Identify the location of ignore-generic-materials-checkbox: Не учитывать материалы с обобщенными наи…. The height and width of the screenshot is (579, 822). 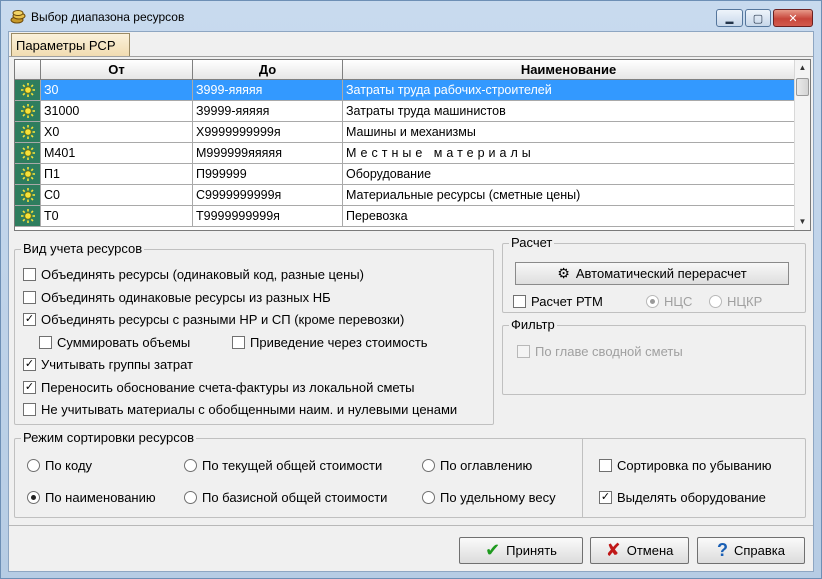
(240, 409).